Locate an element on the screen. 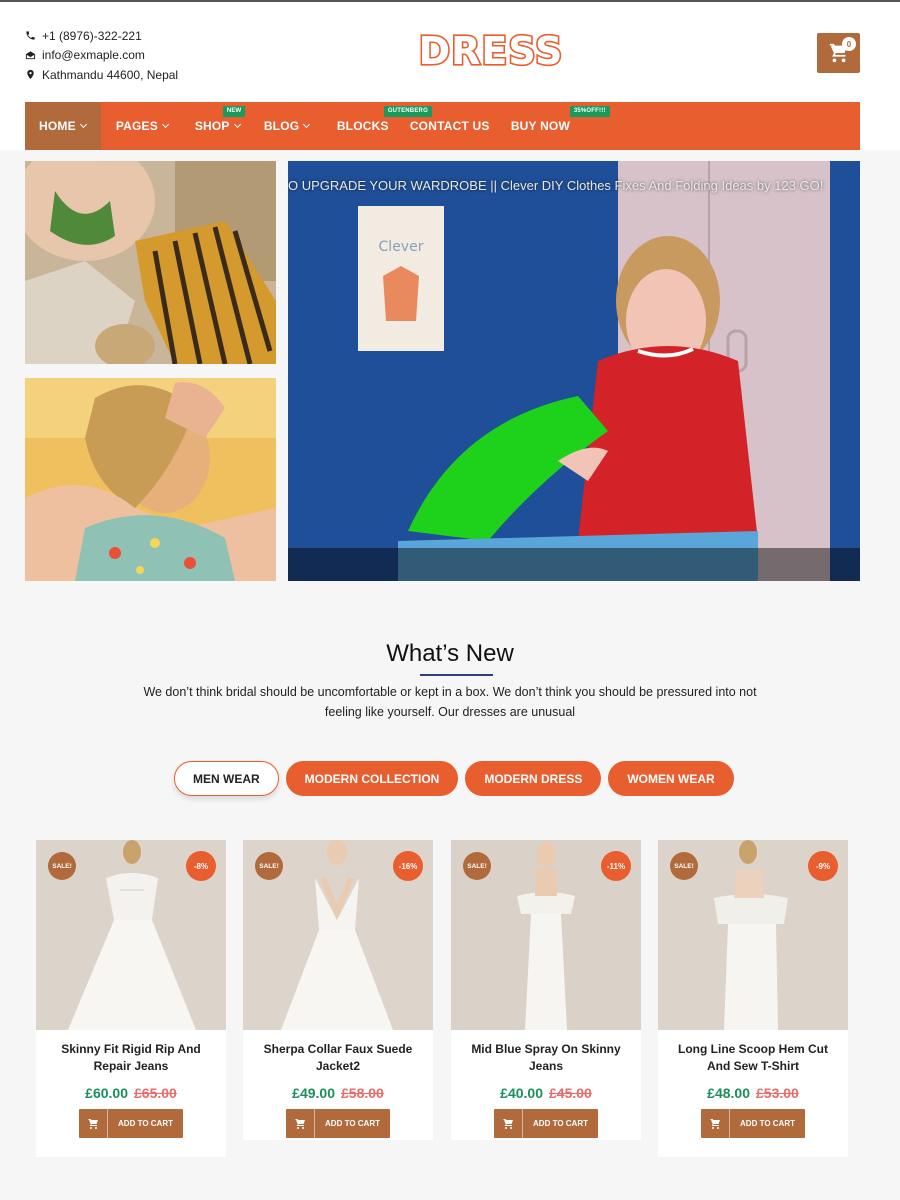 This screenshot has height=1200, width=900. nav-item-home: HOME is located at coordinates (63, 126).